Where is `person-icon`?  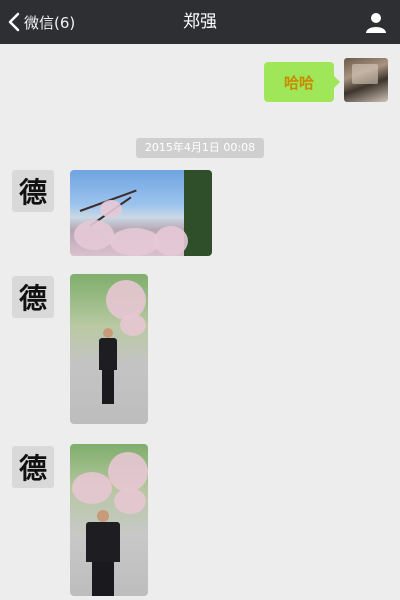
person-icon is located at coordinates (376, 23).